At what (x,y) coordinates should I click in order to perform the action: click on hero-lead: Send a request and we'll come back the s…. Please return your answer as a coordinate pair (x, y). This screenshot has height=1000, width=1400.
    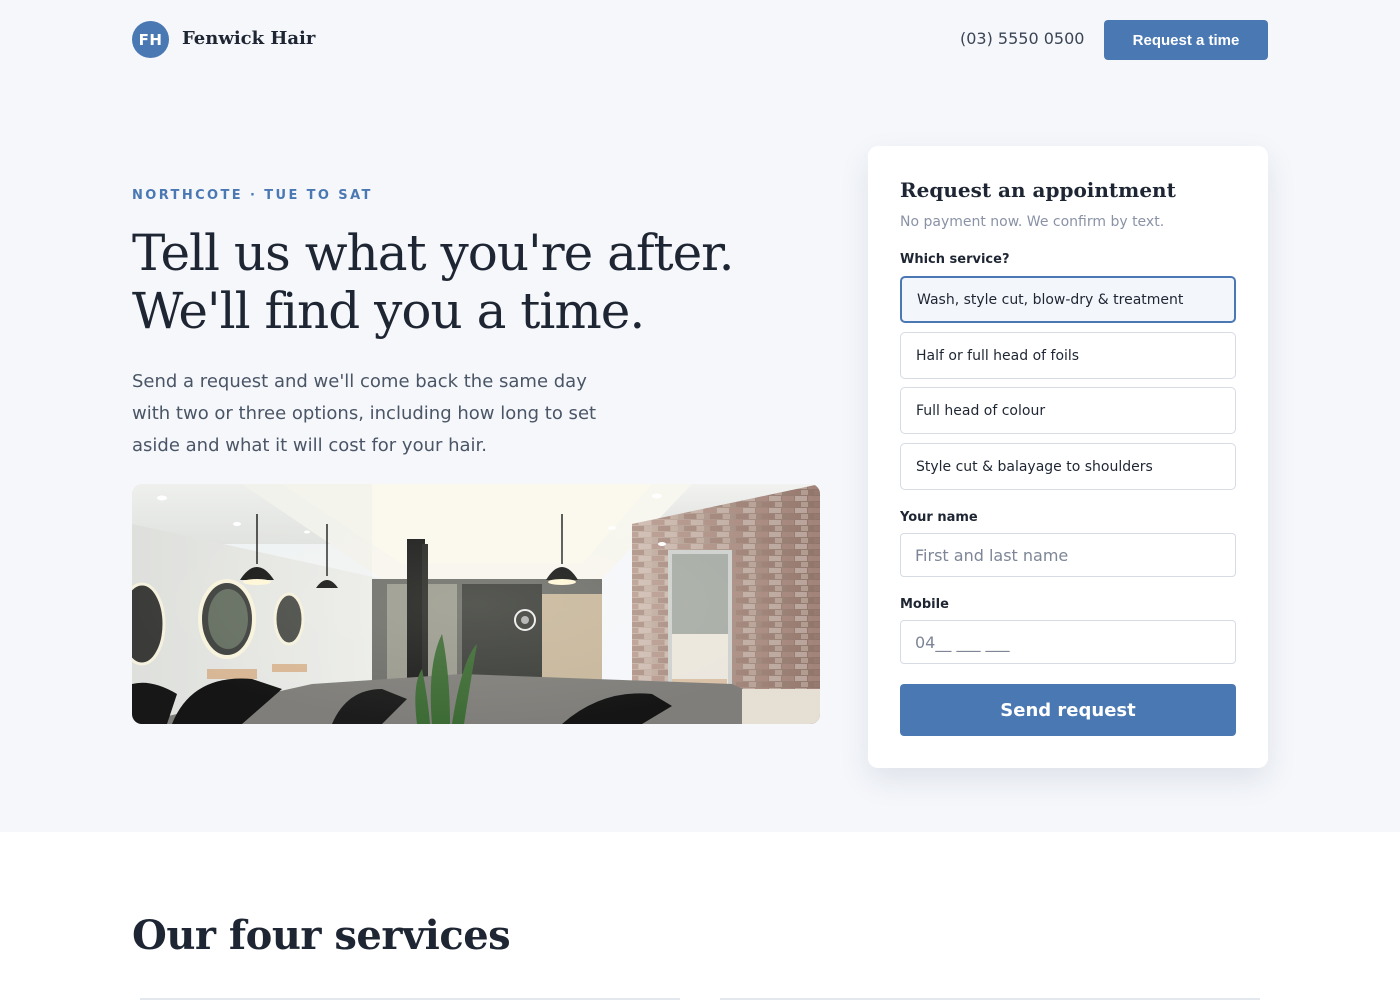
    Looking at the image, I should click on (364, 413).